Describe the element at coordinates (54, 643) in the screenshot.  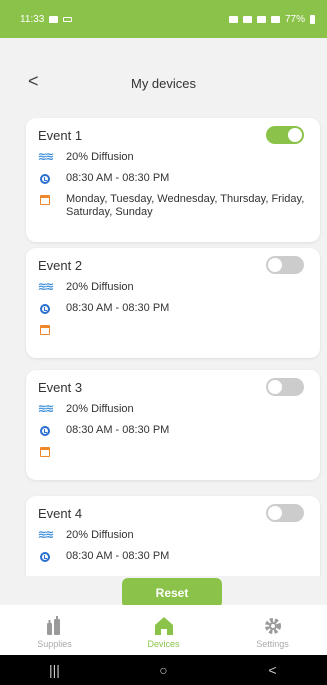
I see `nav-supplies-label: Supplies` at that location.